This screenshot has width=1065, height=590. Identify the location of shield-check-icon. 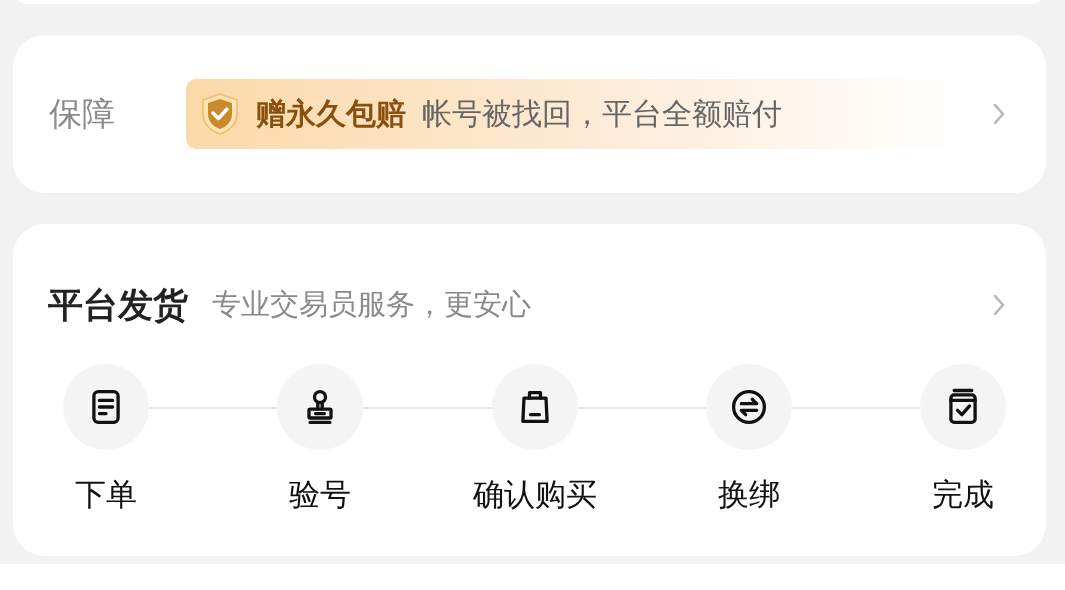
(220, 114).